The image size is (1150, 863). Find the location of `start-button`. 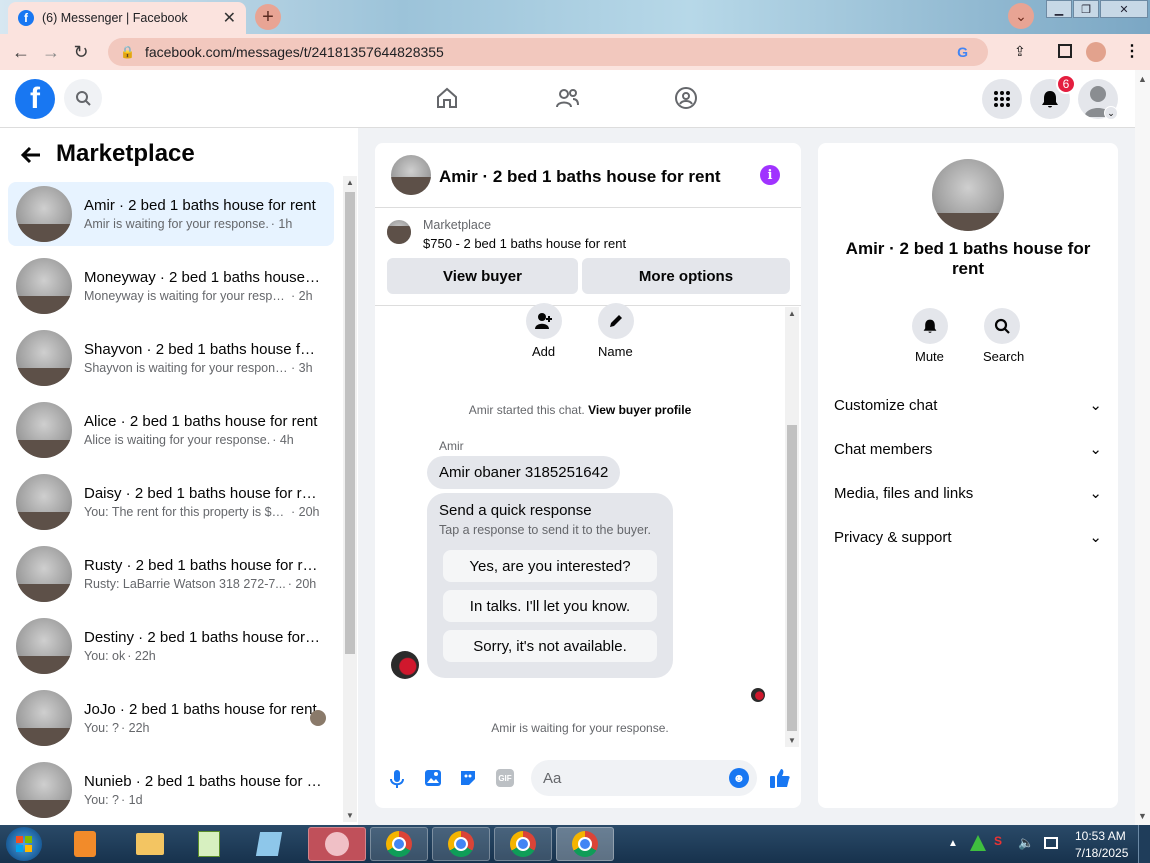

start-button is located at coordinates (24, 844).